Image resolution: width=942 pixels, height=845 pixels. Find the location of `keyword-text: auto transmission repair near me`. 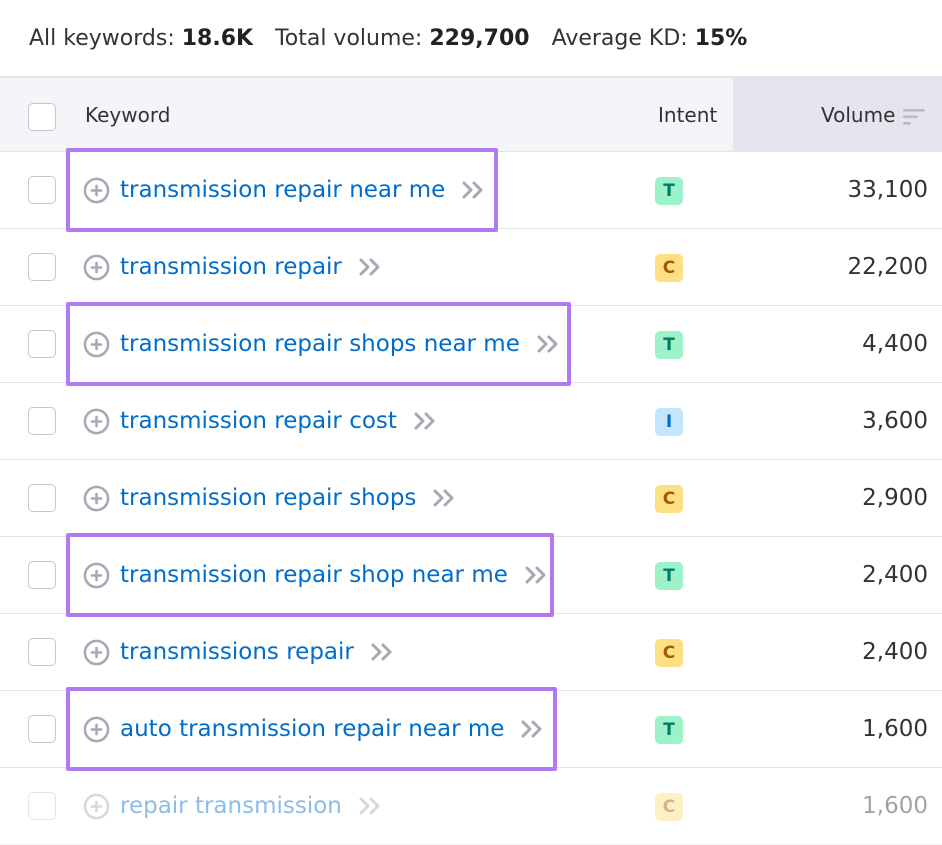

keyword-text: auto transmission repair near me is located at coordinates (312, 729).